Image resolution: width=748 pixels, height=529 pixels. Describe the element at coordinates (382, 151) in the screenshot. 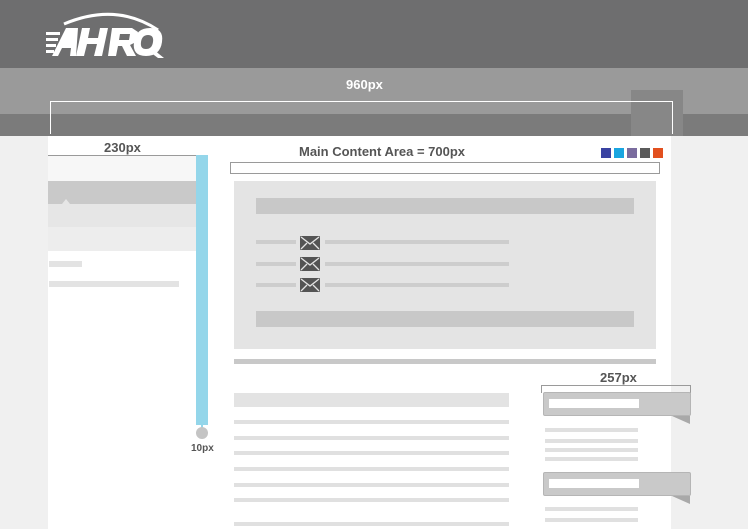

I see `main-content-width-label: Main Content Area = 700px` at that location.